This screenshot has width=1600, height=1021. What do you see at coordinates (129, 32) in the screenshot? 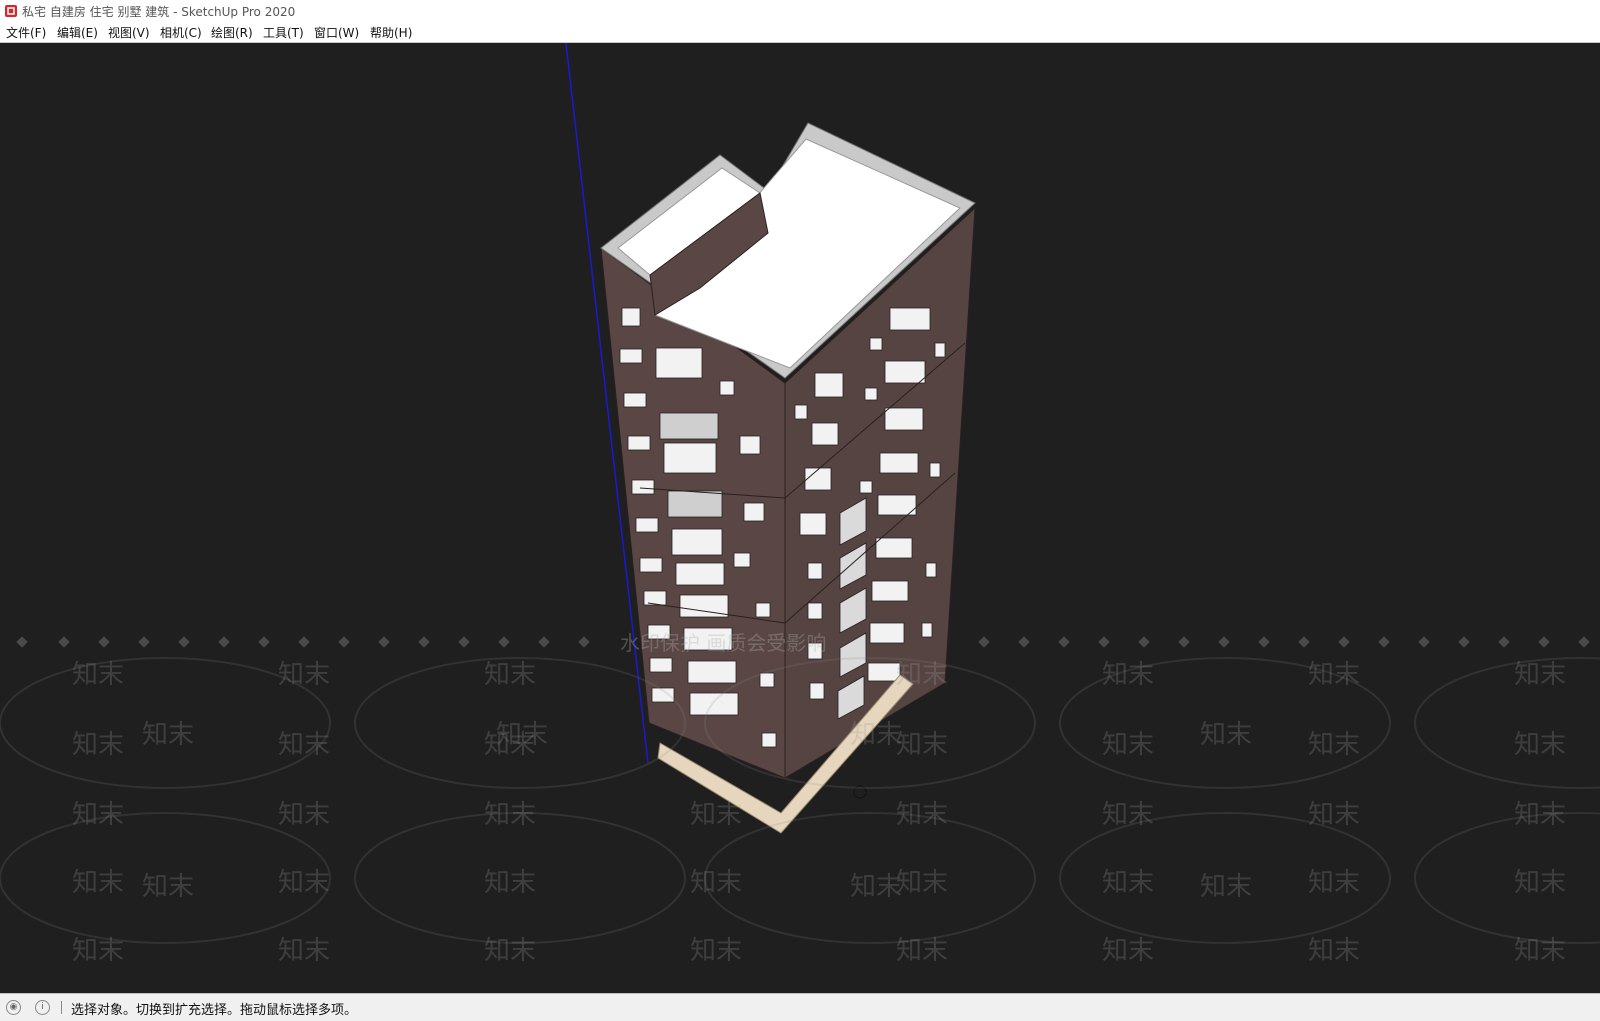
I see `menu-view: 视图(V)` at bounding box center [129, 32].